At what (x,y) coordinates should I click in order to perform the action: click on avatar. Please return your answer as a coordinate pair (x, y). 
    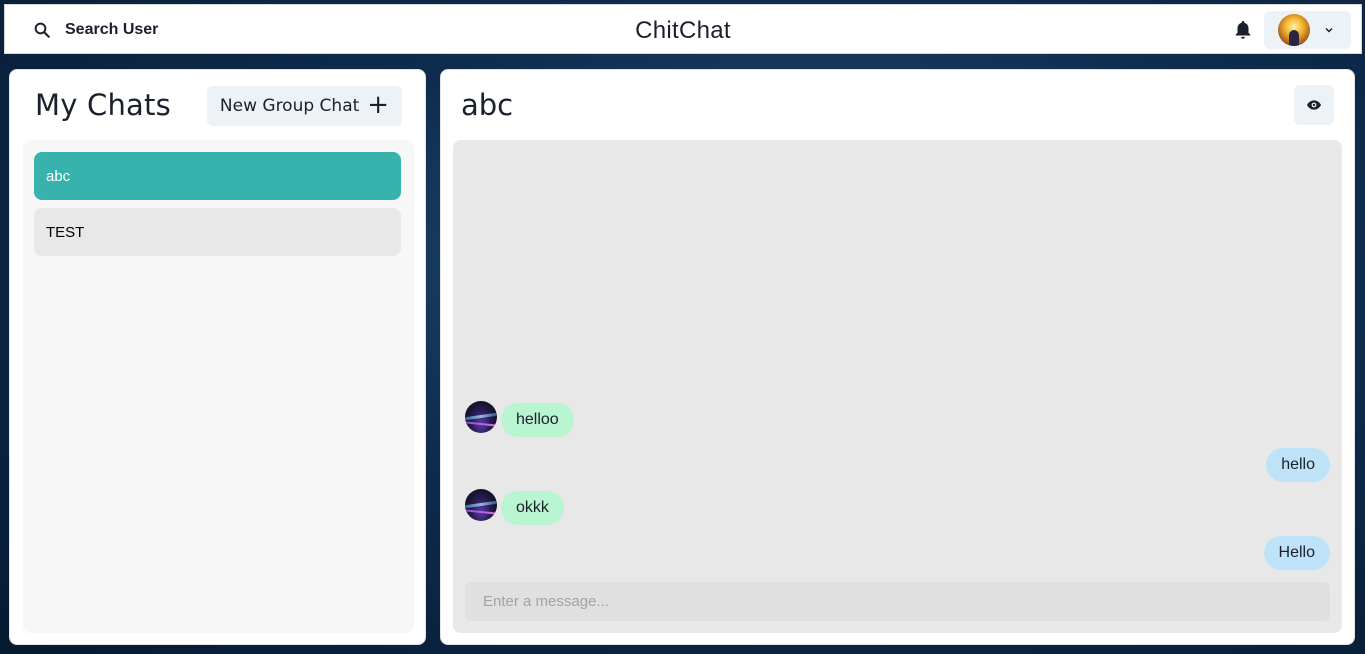
    Looking at the image, I should click on (1294, 30).